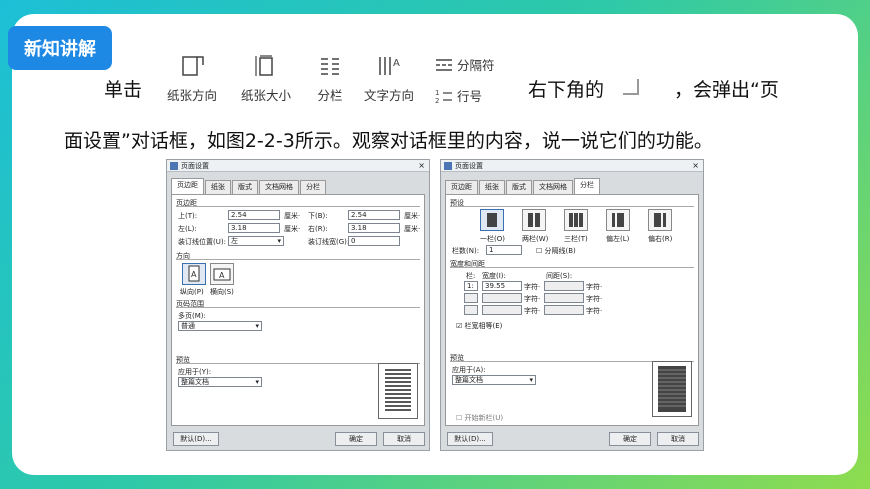 The height and width of the screenshot is (489, 870). I want to click on two-columns-option, so click(534, 220).